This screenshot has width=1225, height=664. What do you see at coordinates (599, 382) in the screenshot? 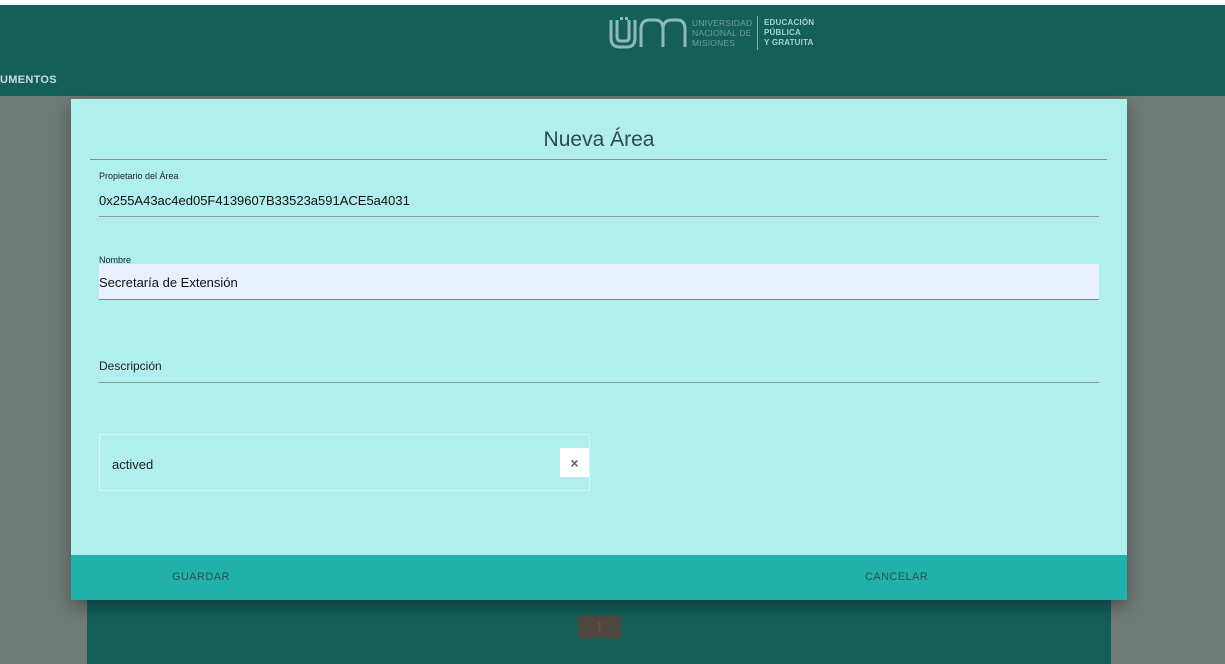
I see `description-underline` at bounding box center [599, 382].